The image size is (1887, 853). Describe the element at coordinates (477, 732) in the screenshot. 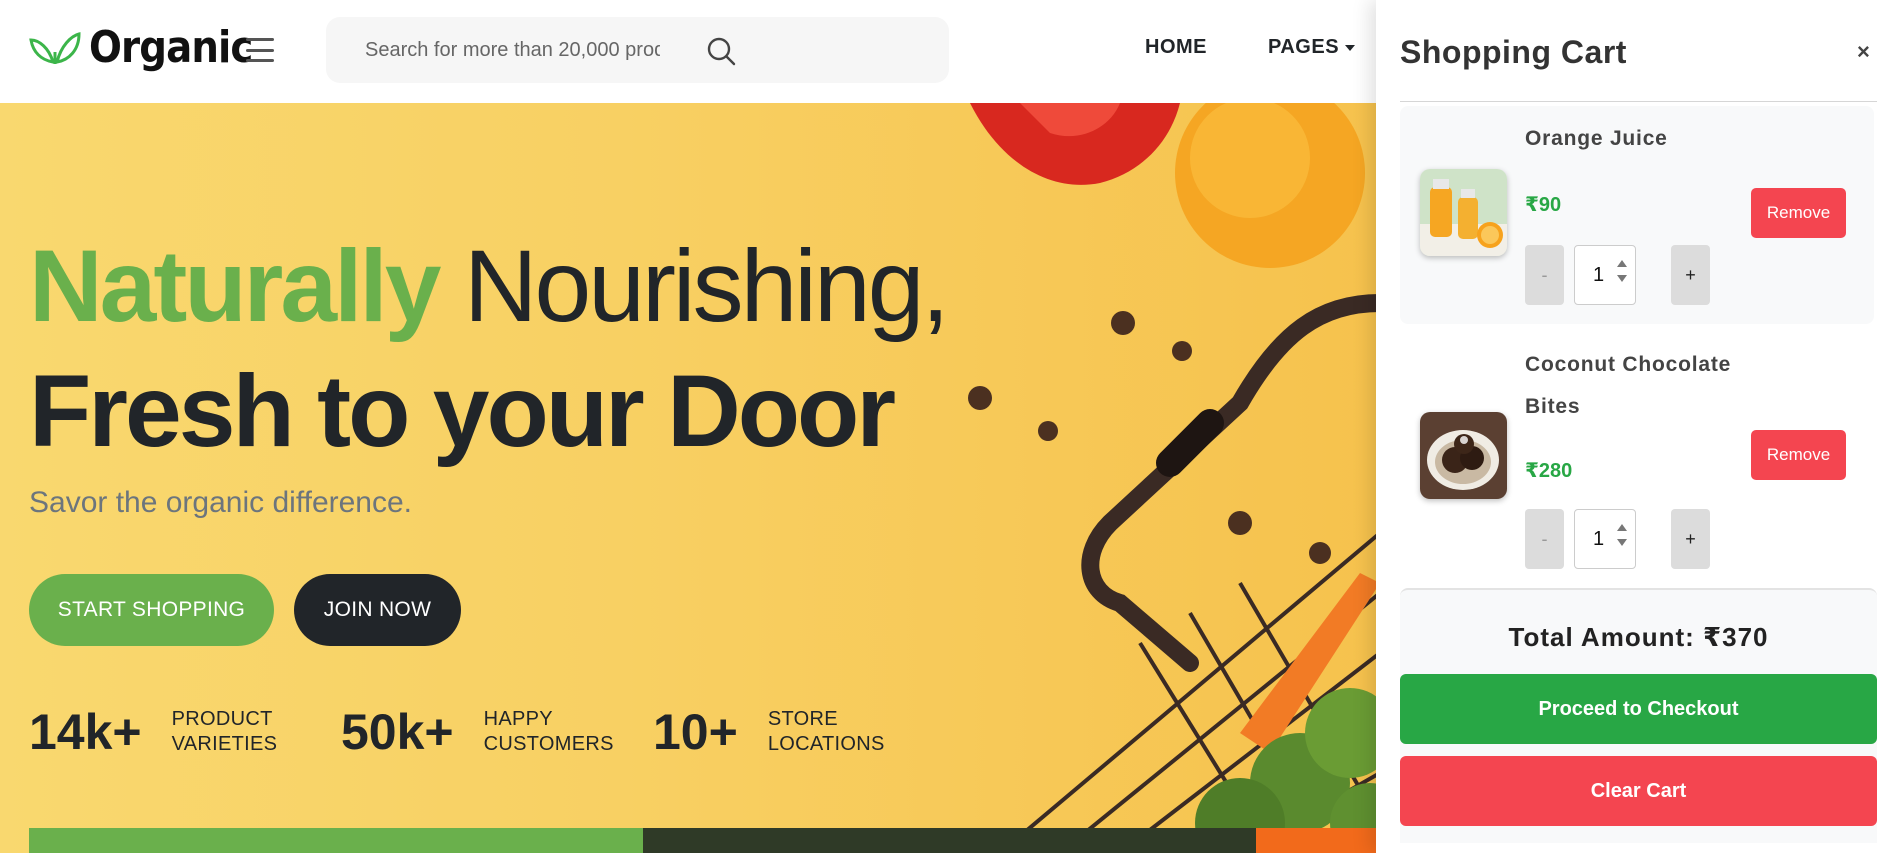

I see `stat-happy-customers: 50k+ HAPPY CUSTOMERS` at that location.